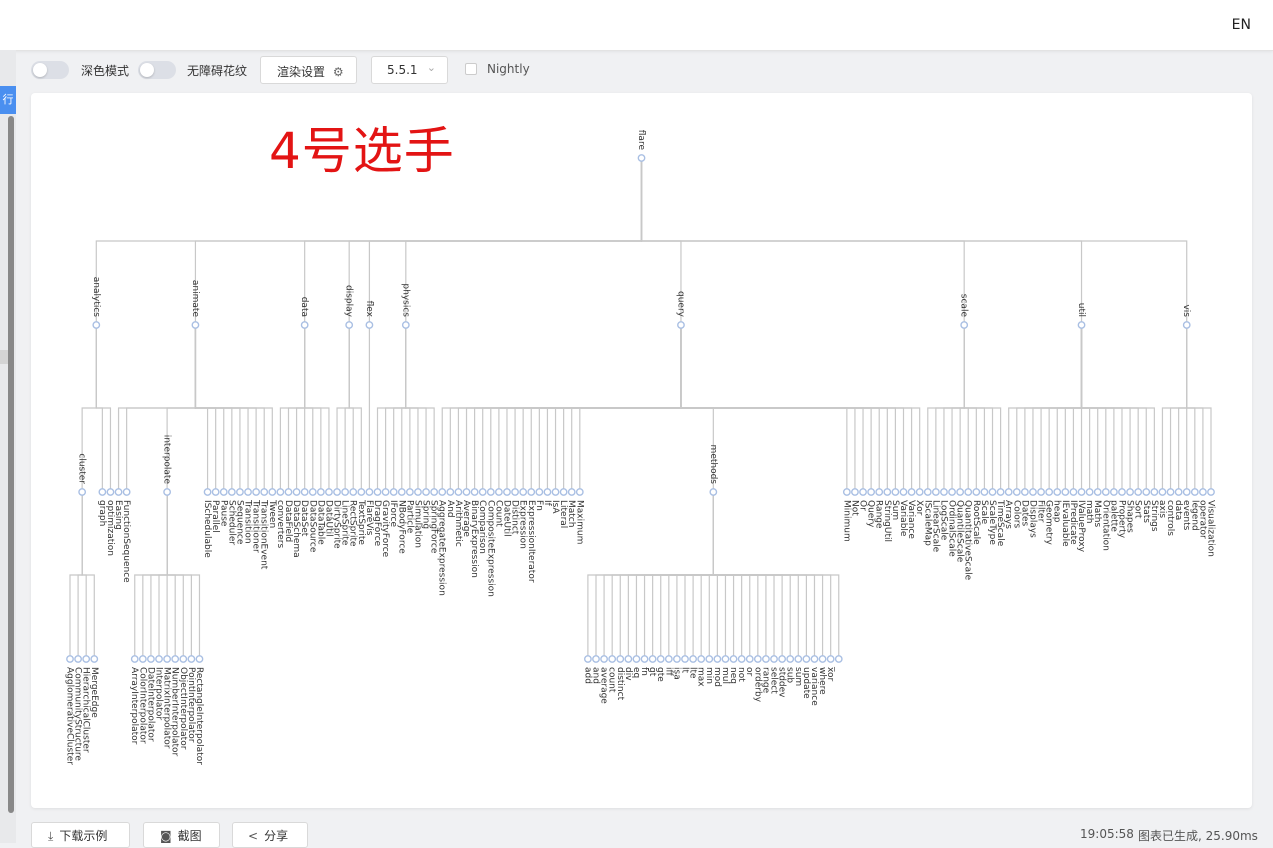 The image size is (1273, 848). I want to click on download-example-button: ⤓ 下载示例, so click(80, 835).